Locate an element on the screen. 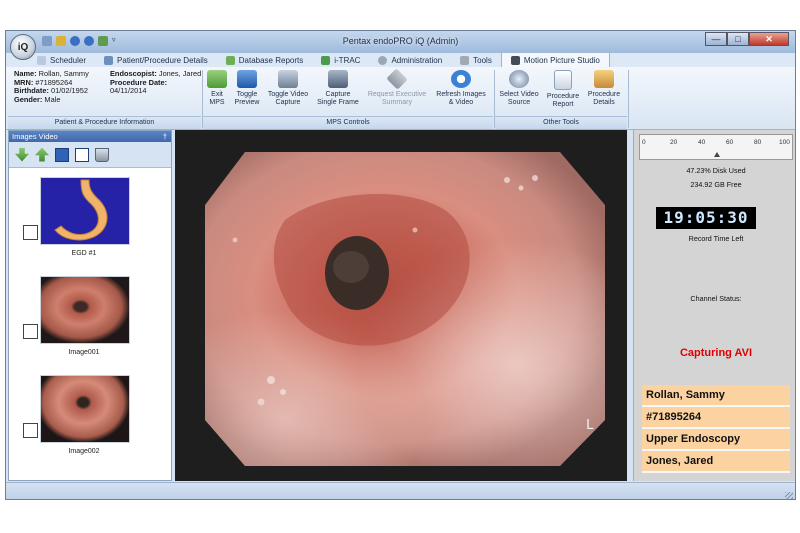  deselect-icon is located at coordinates (82, 154).